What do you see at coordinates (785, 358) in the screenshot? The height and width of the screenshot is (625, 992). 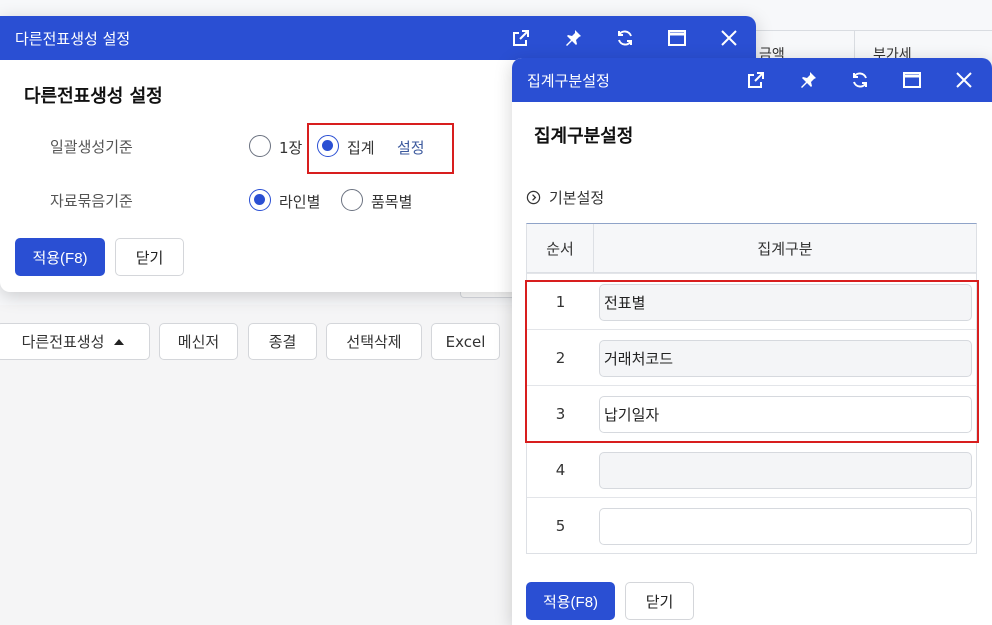 I see `aggregate-group-field: 거래처코드` at bounding box center [785, 358].